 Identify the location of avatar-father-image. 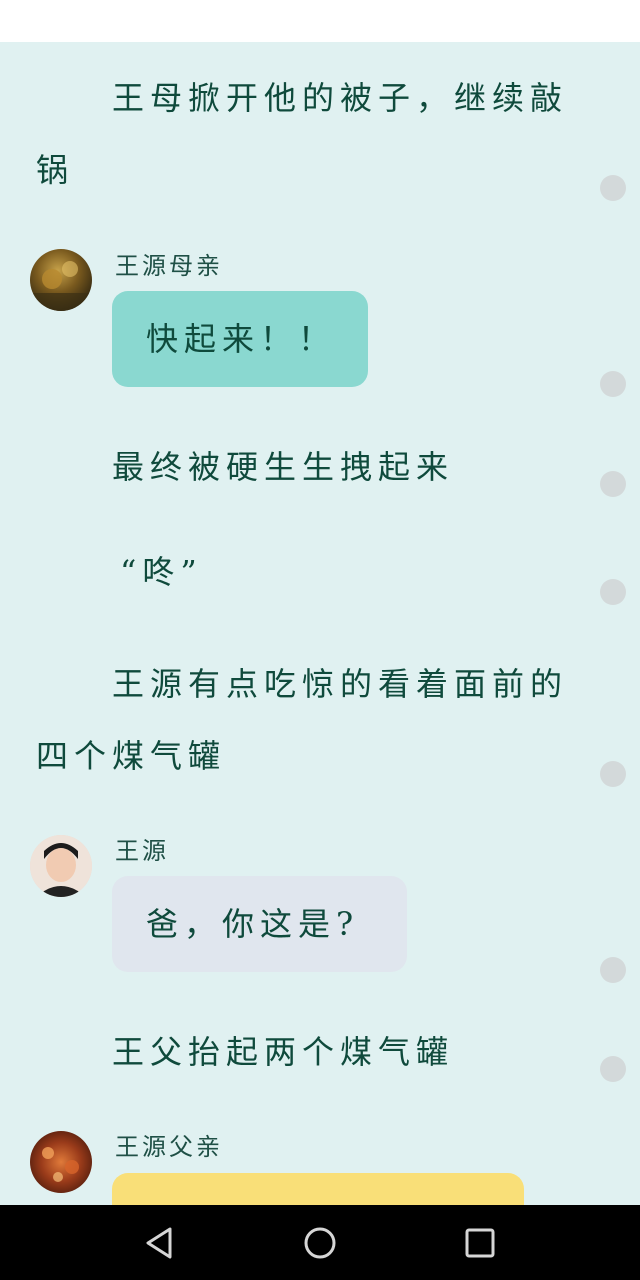
(60, 1164).